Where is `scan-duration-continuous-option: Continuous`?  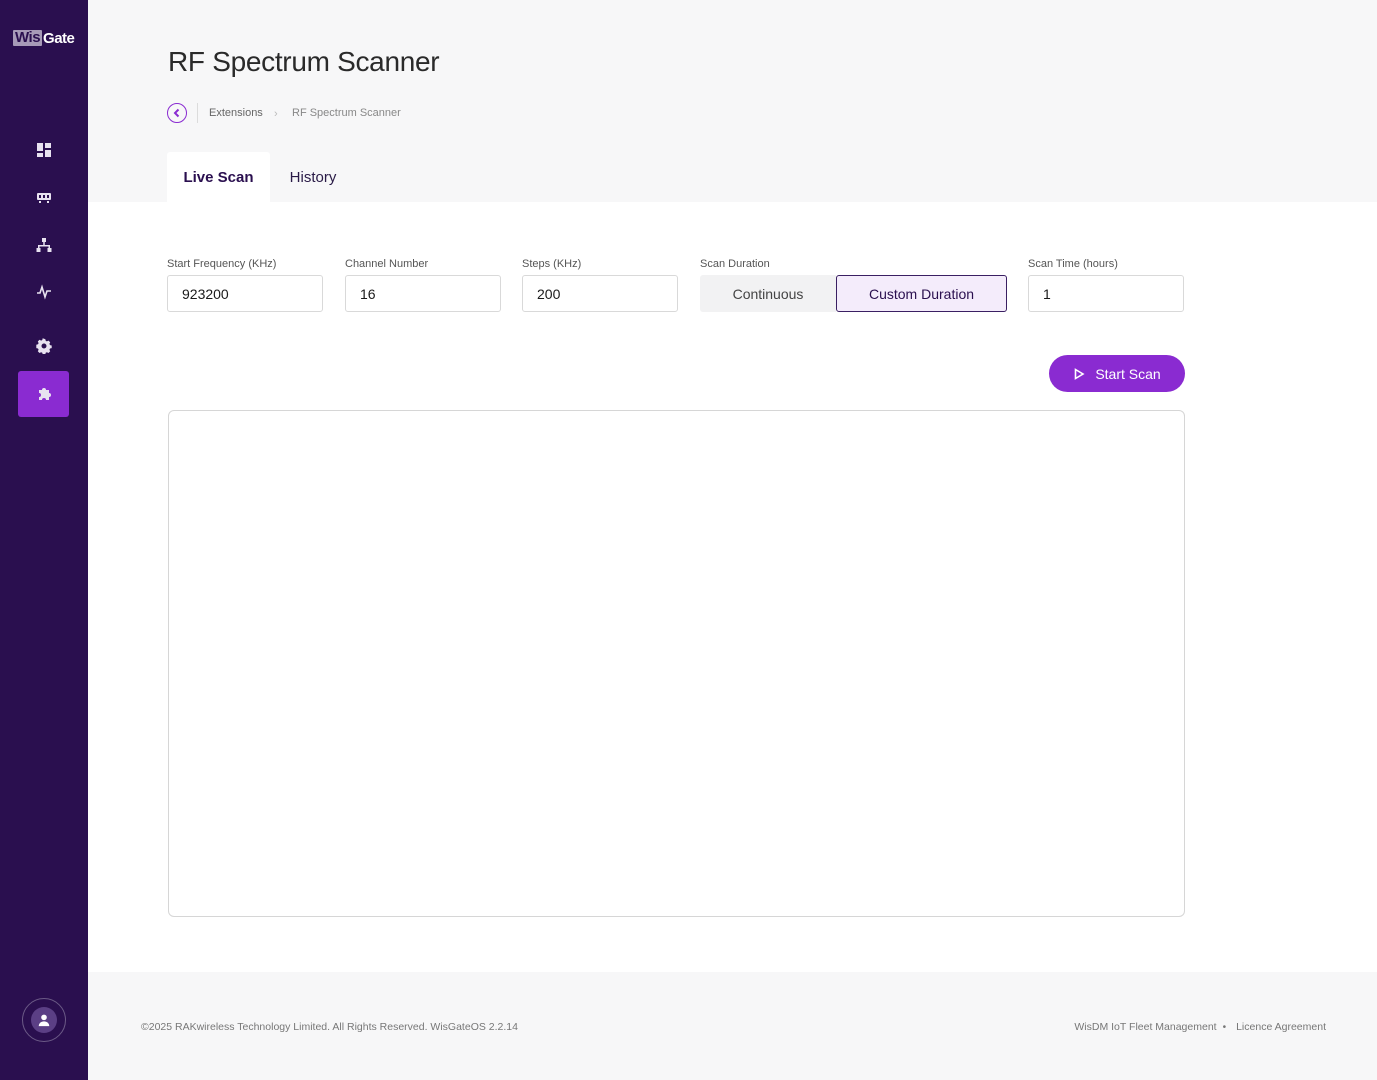
scan-duration-continuous-option: Continuous is located at coordinates (768, 293).